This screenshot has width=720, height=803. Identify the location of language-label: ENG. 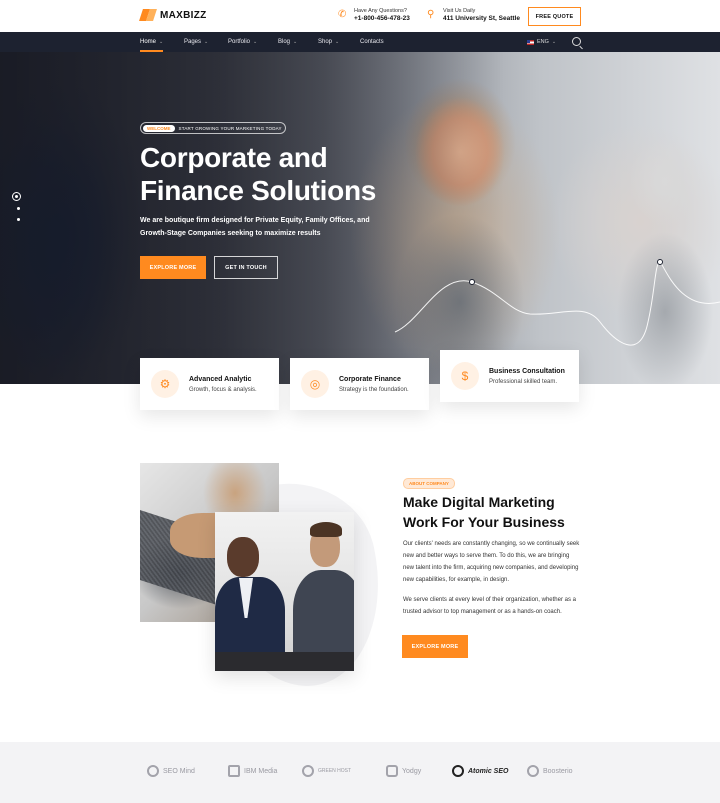
(543, 42).